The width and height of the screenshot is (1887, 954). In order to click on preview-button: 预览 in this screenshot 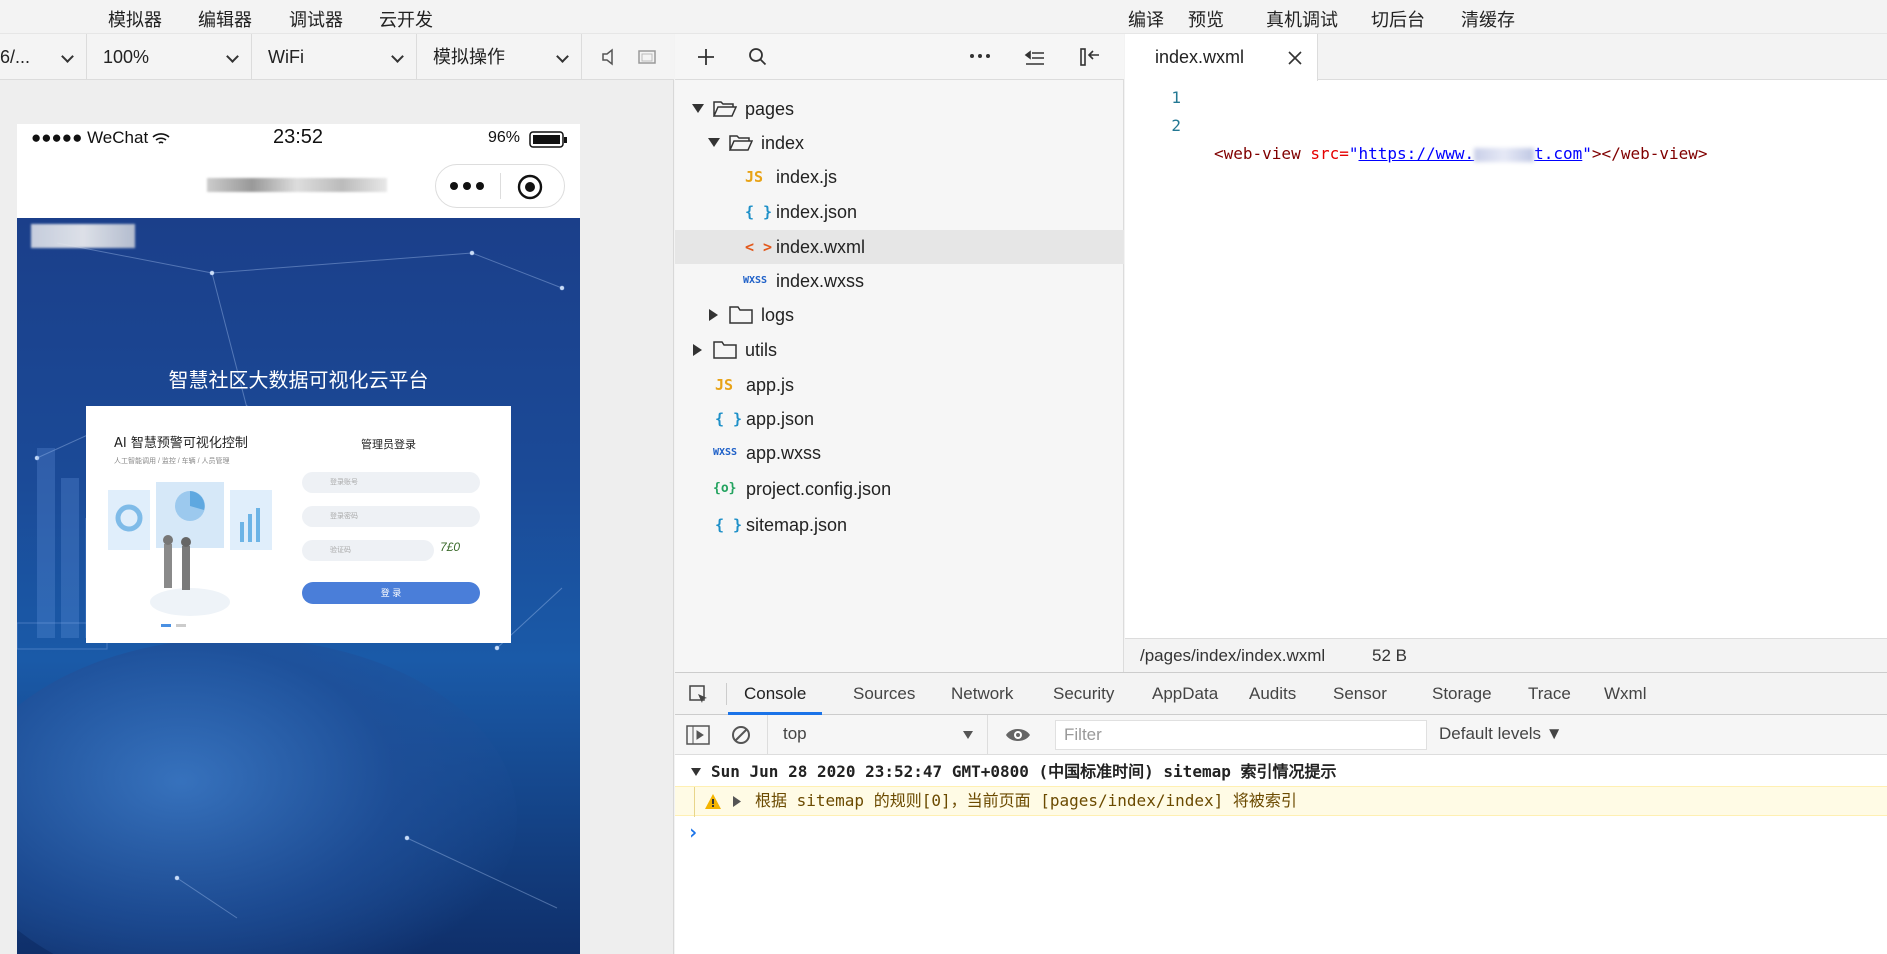, I will do `click(1206, 19)`.